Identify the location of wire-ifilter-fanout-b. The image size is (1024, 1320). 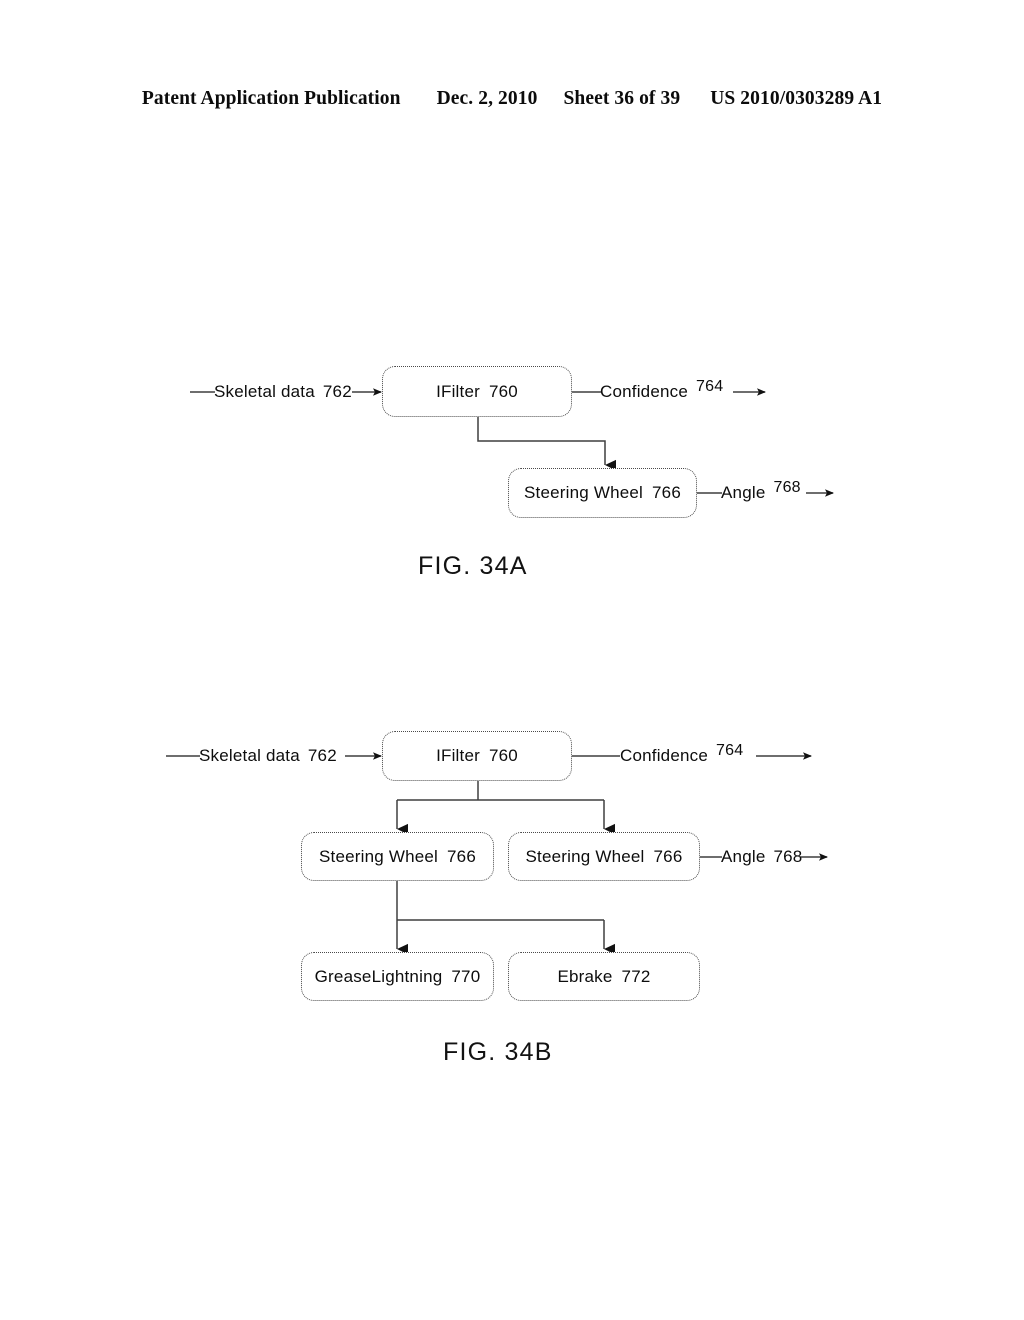
(505, 808).